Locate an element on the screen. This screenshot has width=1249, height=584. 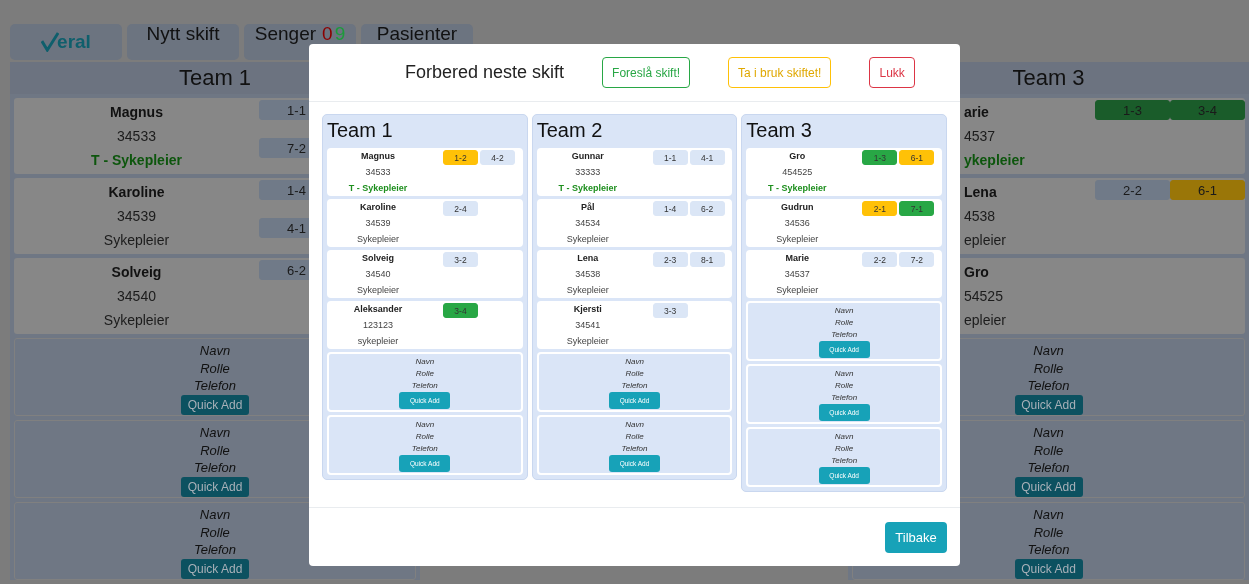
team-title: Team 3 is located at coordinates (779, 130).